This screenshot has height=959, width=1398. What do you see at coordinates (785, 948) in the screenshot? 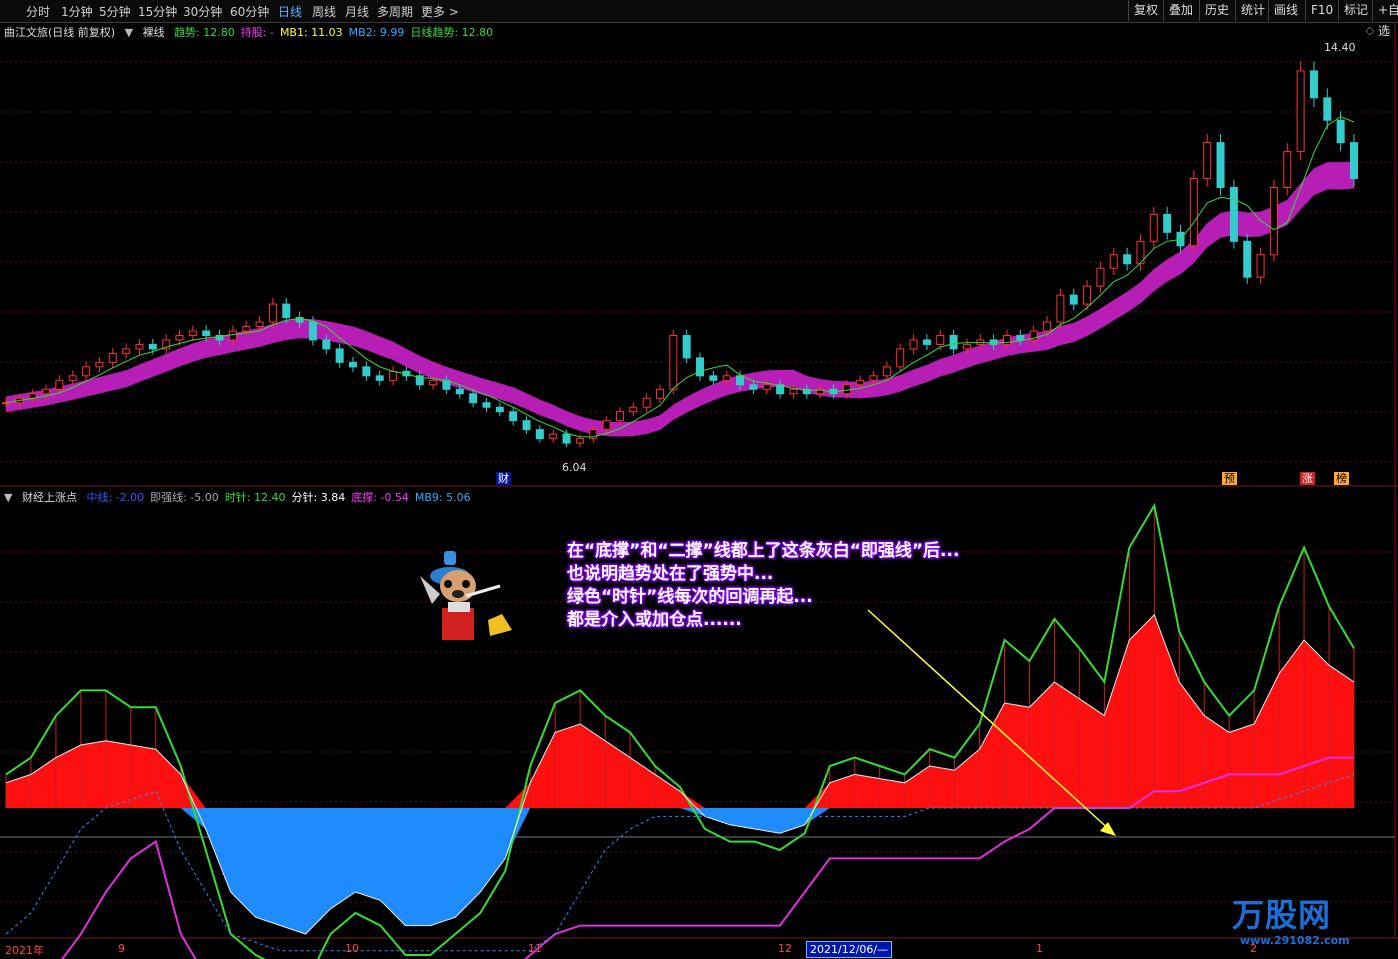
I see `x-axis-label: 12` at bounding box center [785, 948].